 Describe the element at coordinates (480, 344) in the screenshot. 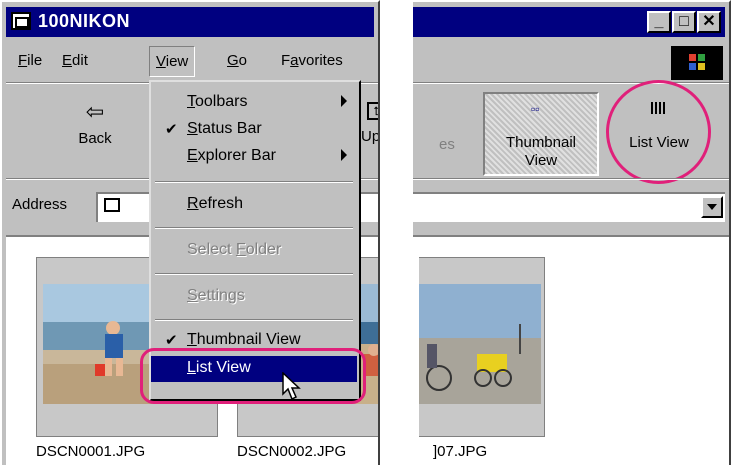

I see `photo-bicycle-trailer` at that location.